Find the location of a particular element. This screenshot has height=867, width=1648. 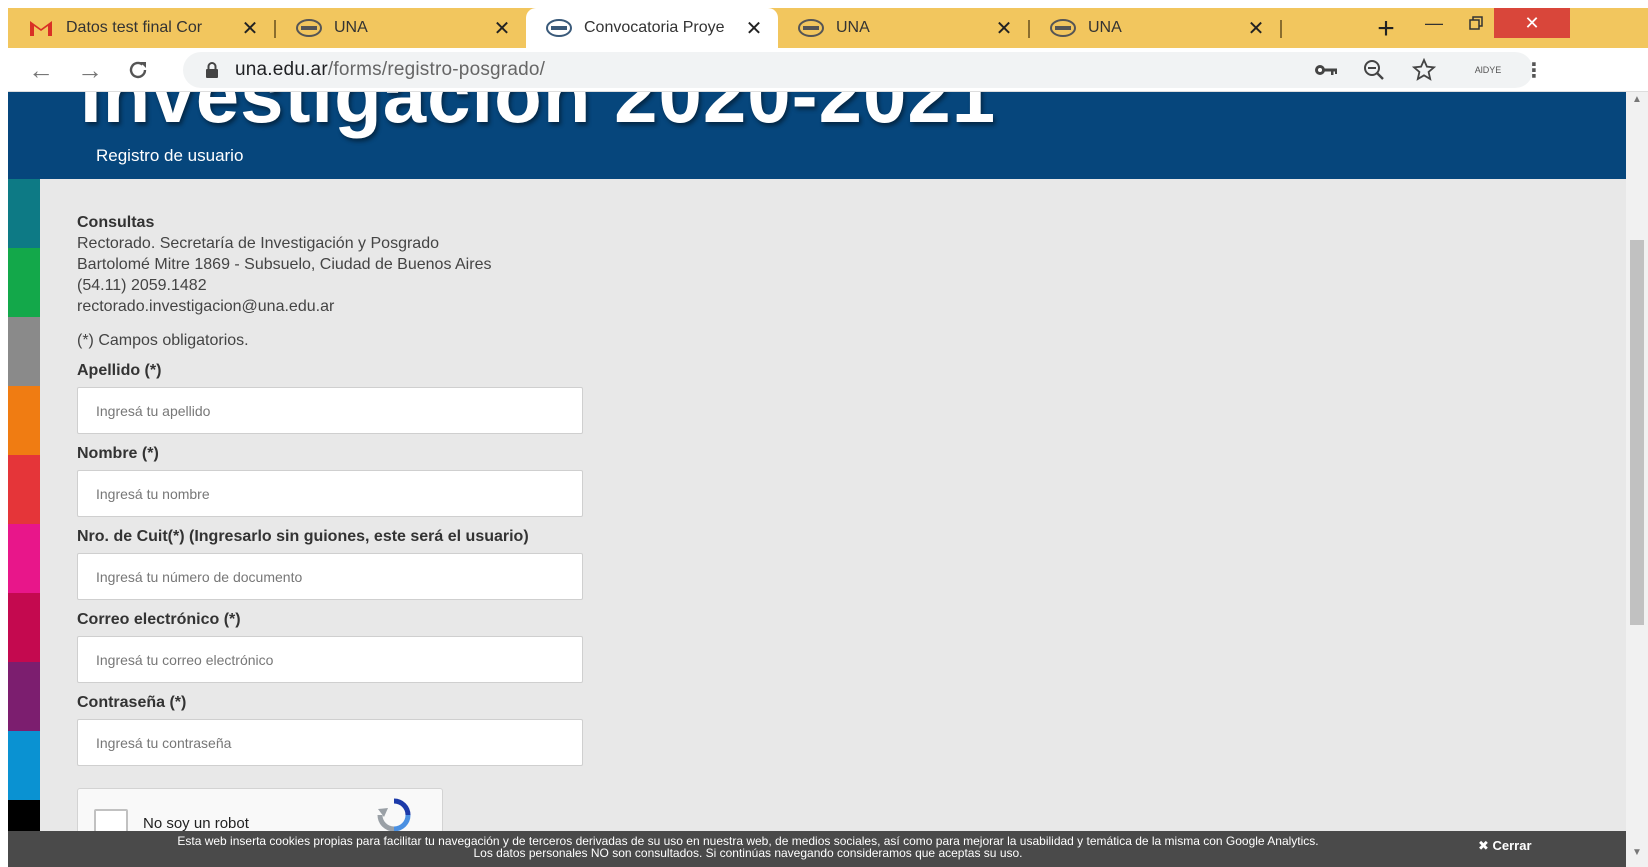

tab-una-1: UNA ✕ is located at coordinates (401, 28).